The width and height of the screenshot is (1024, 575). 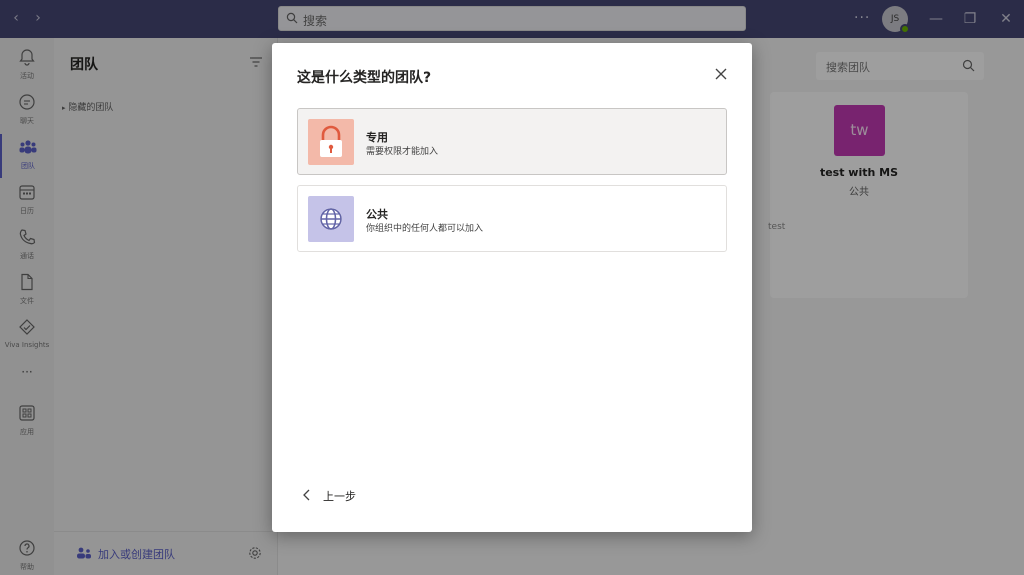 I want to click on chevron-left-icon, so click(x=306, y=495).